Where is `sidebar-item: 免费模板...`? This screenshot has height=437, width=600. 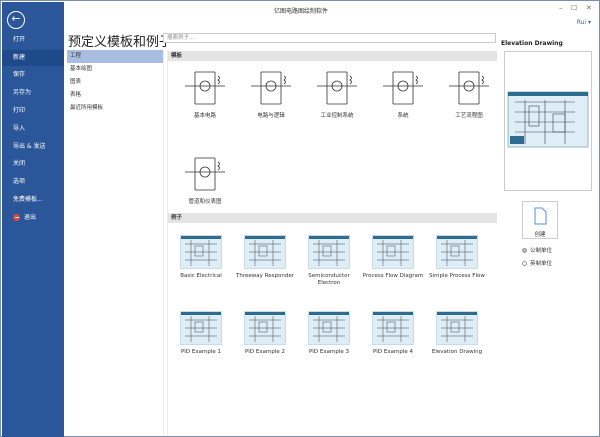
sidebar-item: 免费模板... is located at coordinates (33, 200).